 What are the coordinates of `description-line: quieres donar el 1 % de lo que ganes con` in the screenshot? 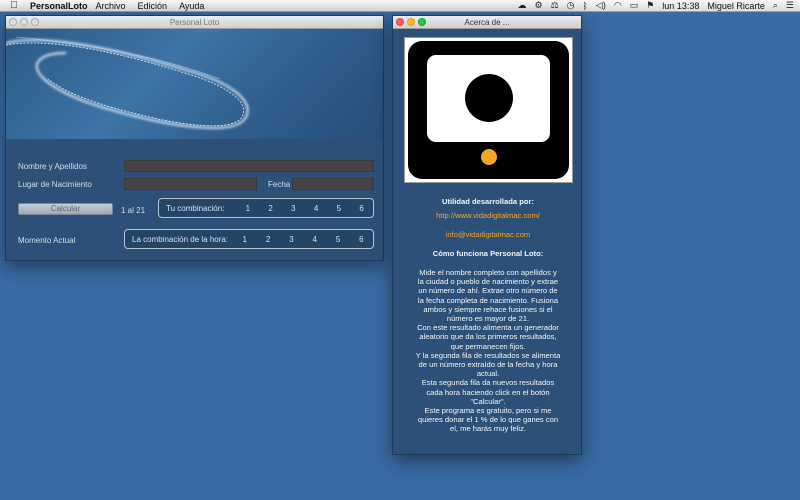 It's located at (488, 420).